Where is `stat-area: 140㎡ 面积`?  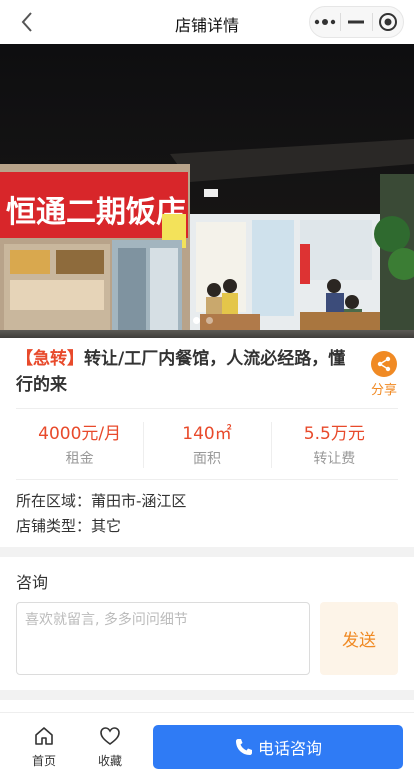 stat-area: 140㎡ 面积 is located at coordinates (206, 444).